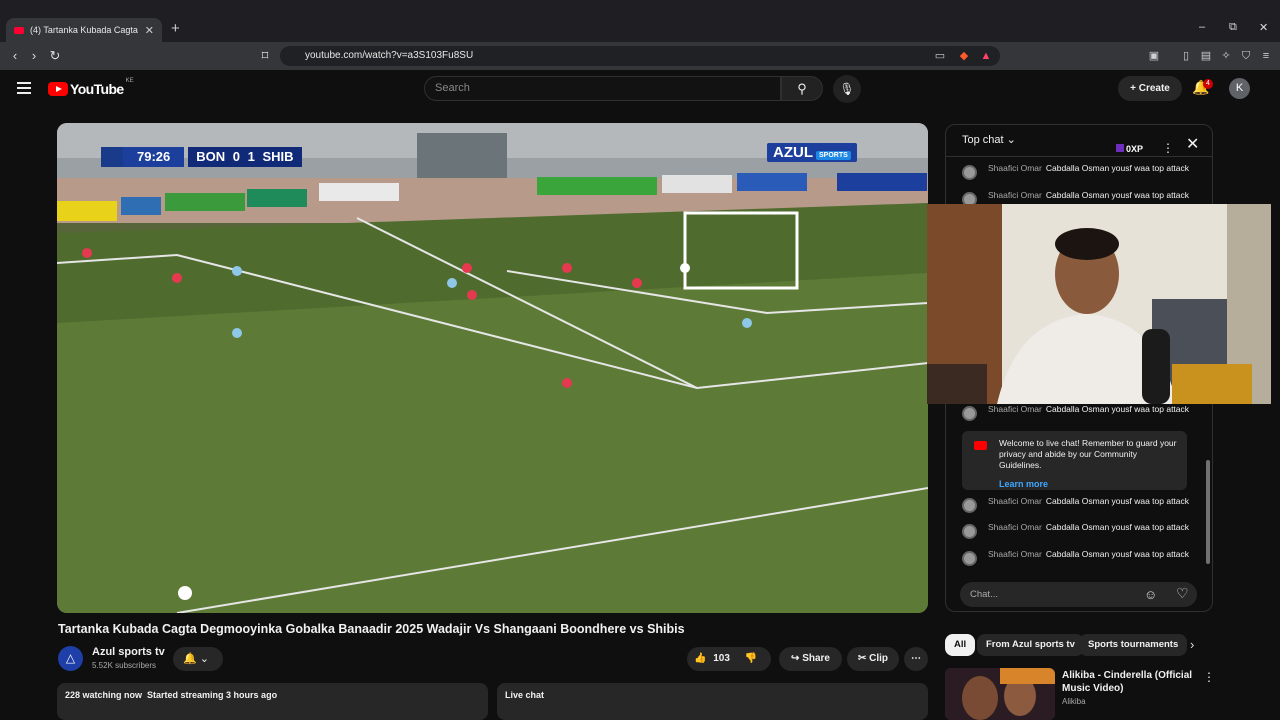 This screenshot has width=1280, height=720. Describe the element at coordinates (602, 88) in the screenshot. I see `search-input: Search` at that location.